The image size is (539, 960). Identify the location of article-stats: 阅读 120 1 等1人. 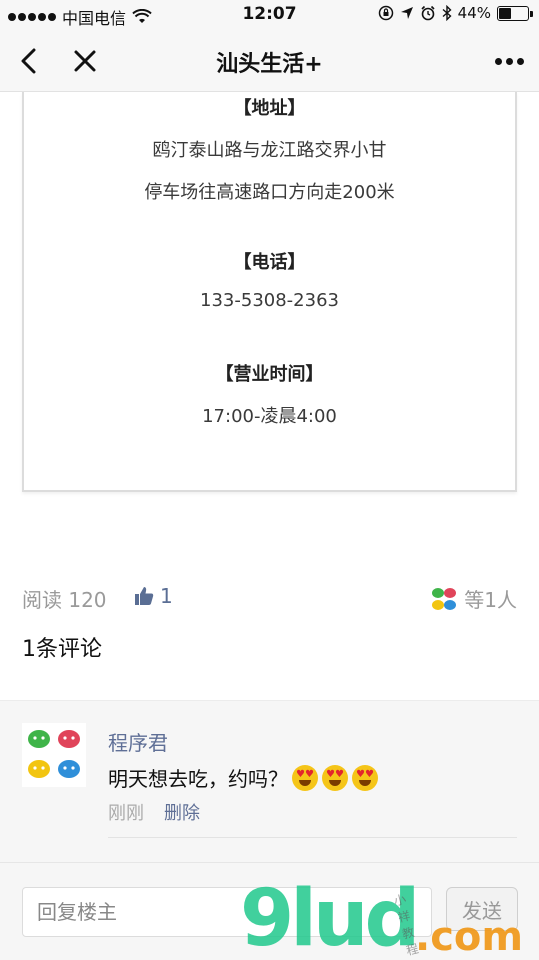
(269, 597).